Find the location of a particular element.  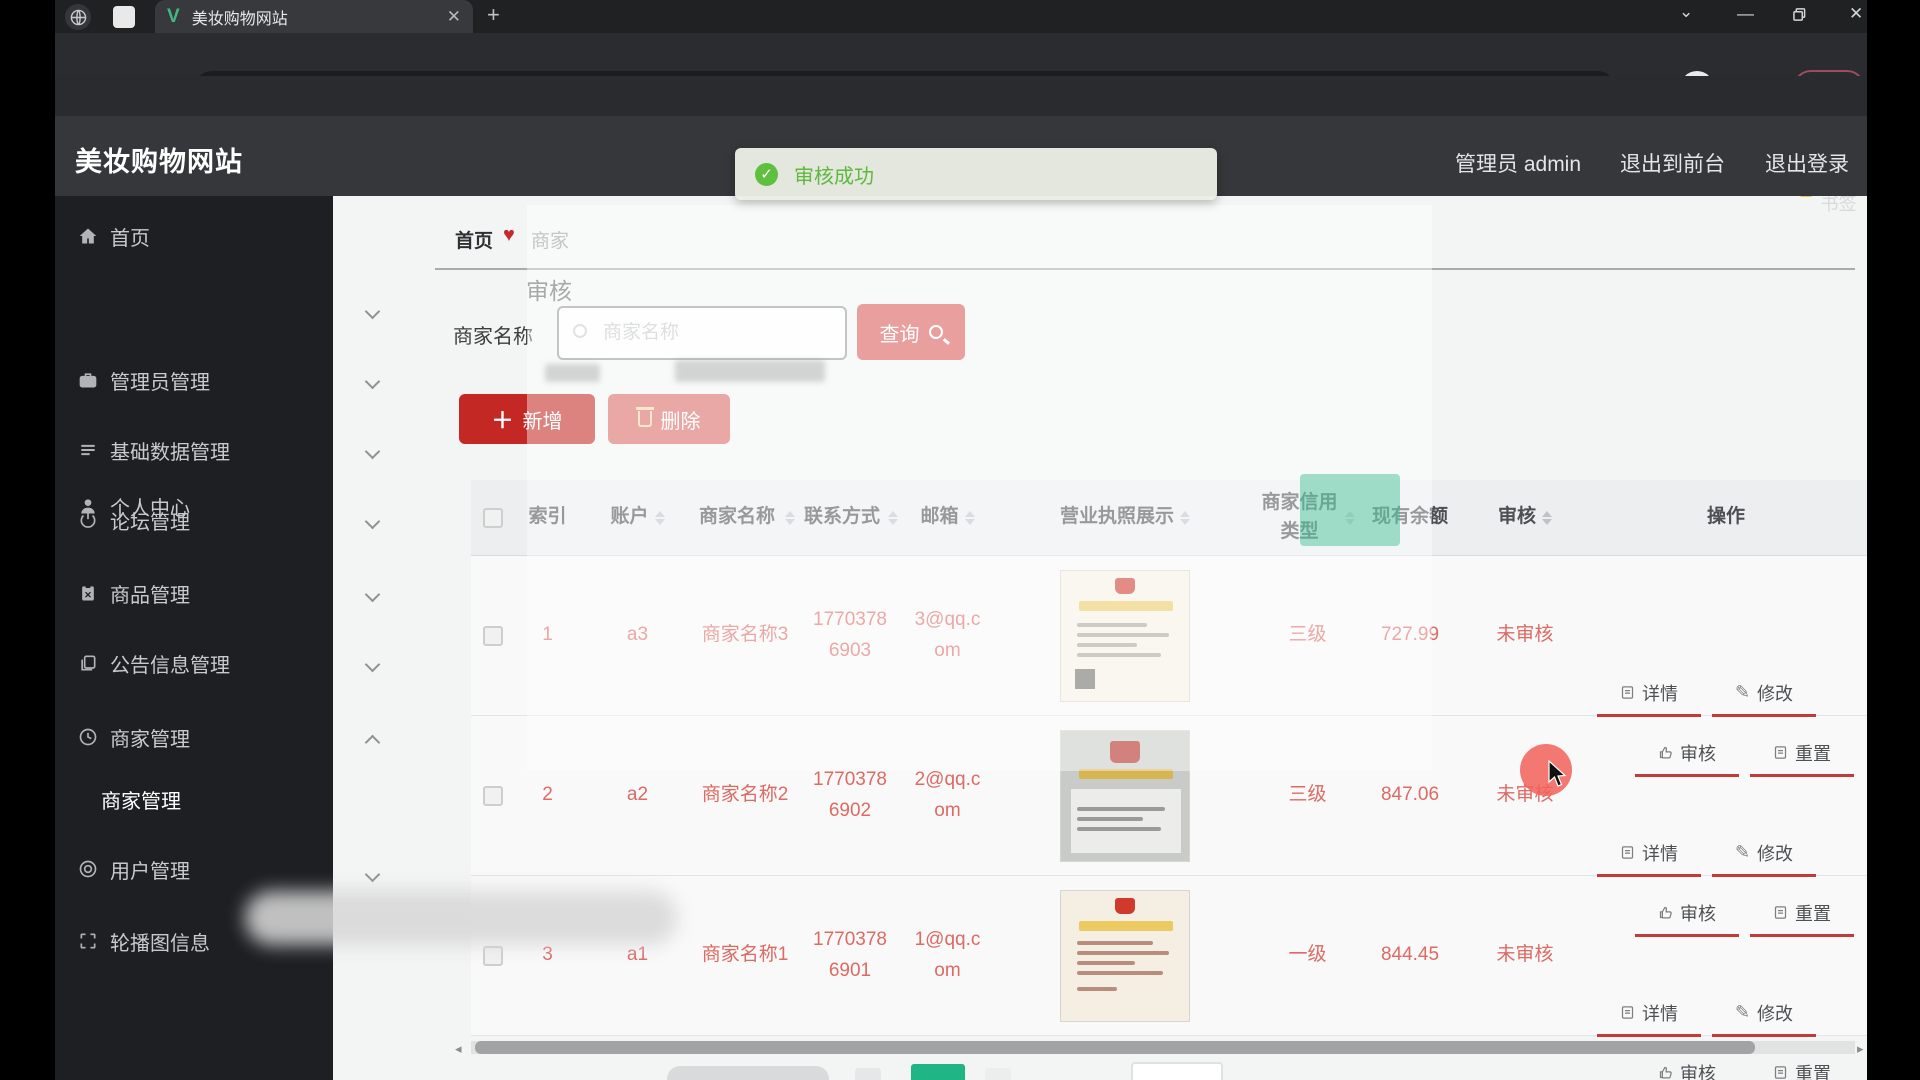

bookmarks-bar: 资料 常用 其他书签 is located at coordinates (961, 145).